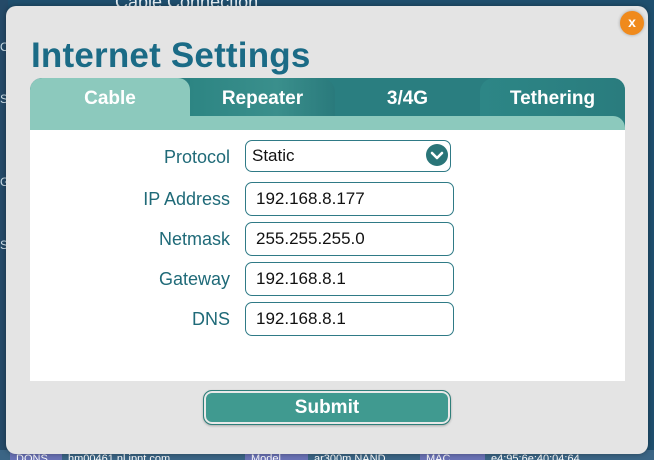  What do you see at coordinates (632, 23) in the screenshot?
I see `close-button: x` at bounding box center [632, 23].